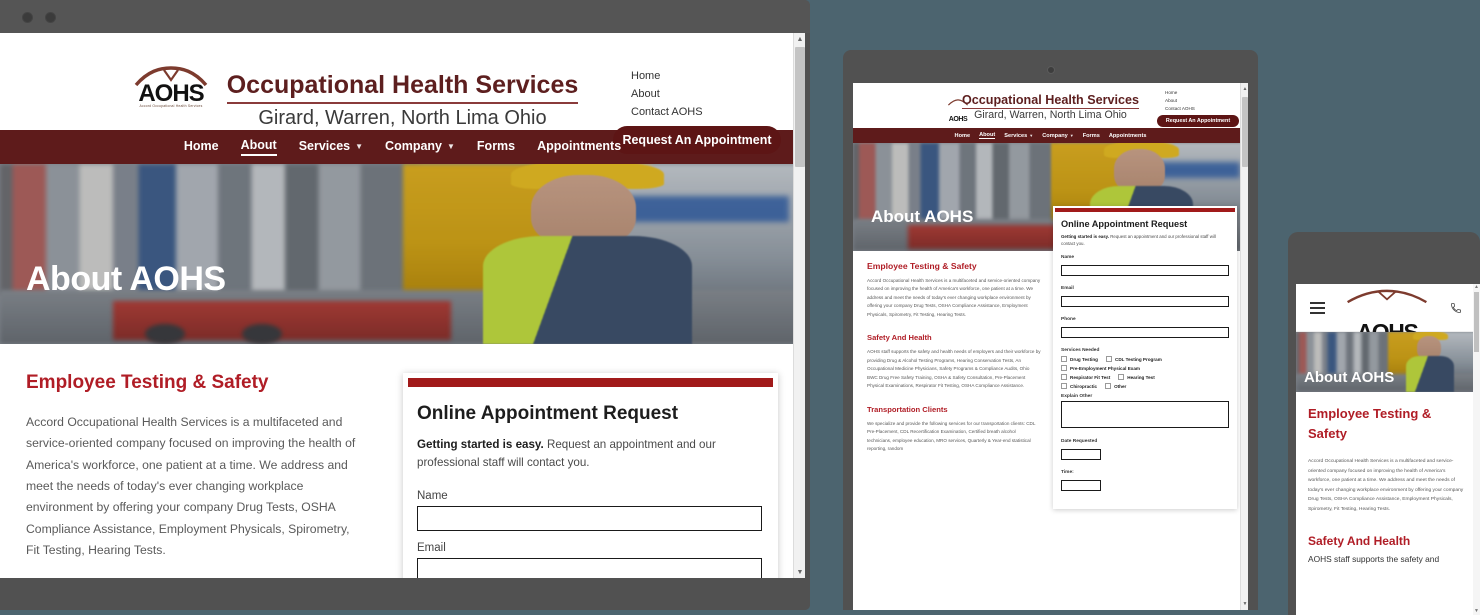  What do you see at coordinates (1476, 287) in the screenshot?
I see `mobile-scroll-up-arrow-icon: ▲` at bounding box center [1476, 287].